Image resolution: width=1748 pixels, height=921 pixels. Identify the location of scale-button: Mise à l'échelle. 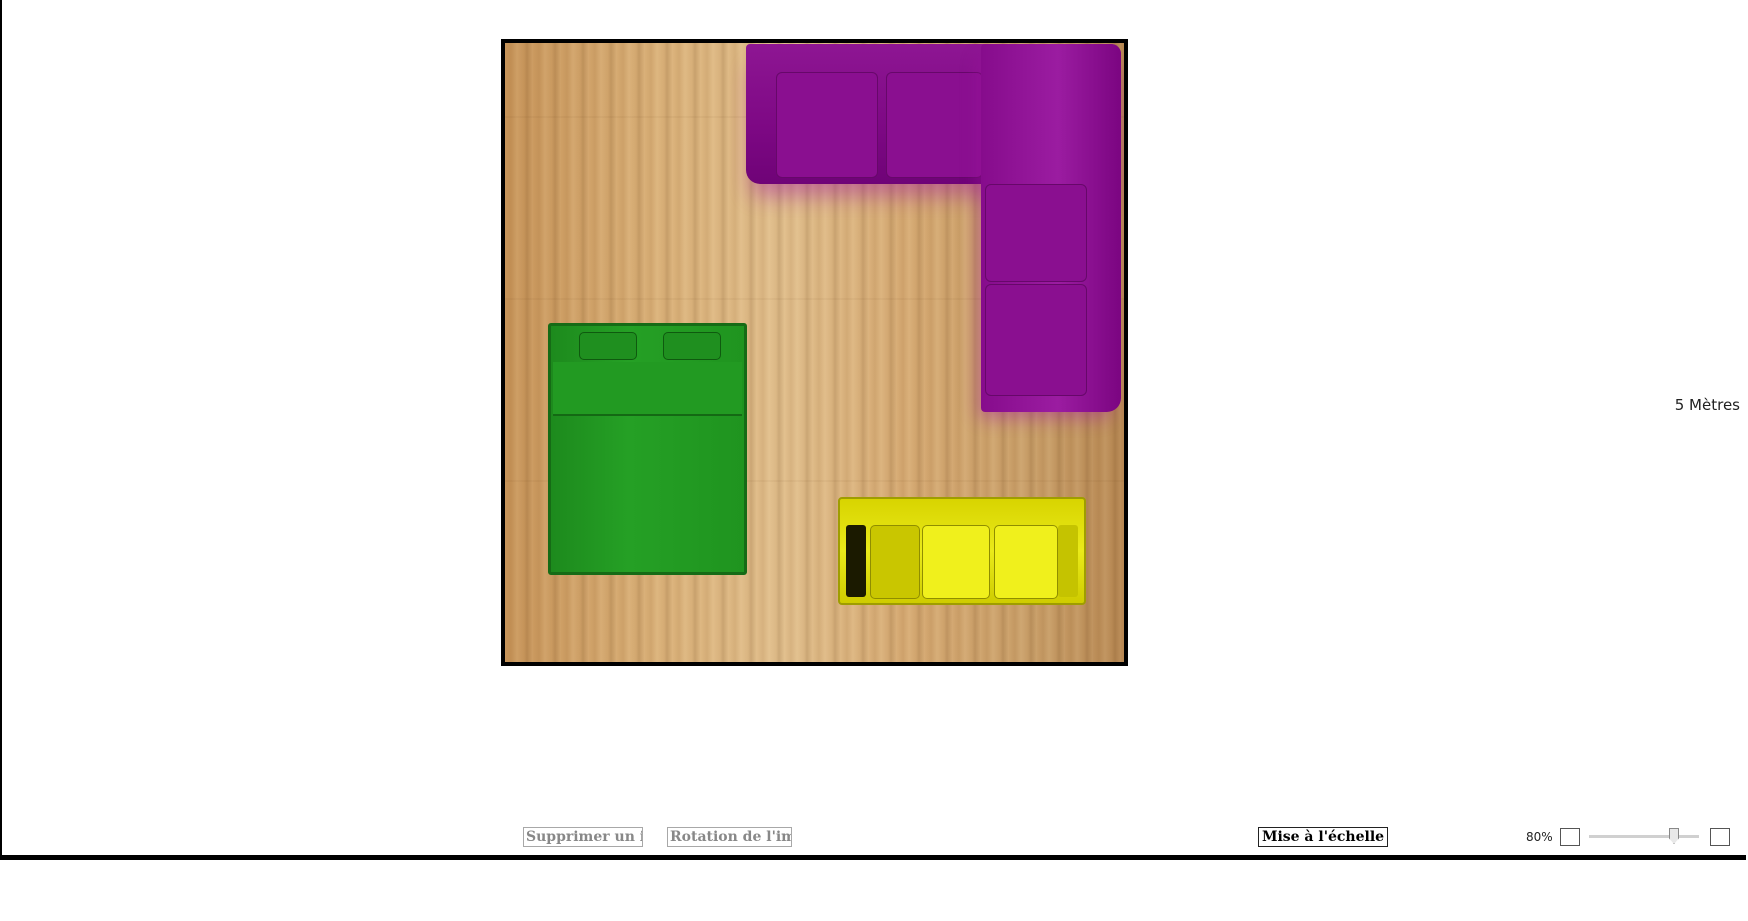
(1323, 837).